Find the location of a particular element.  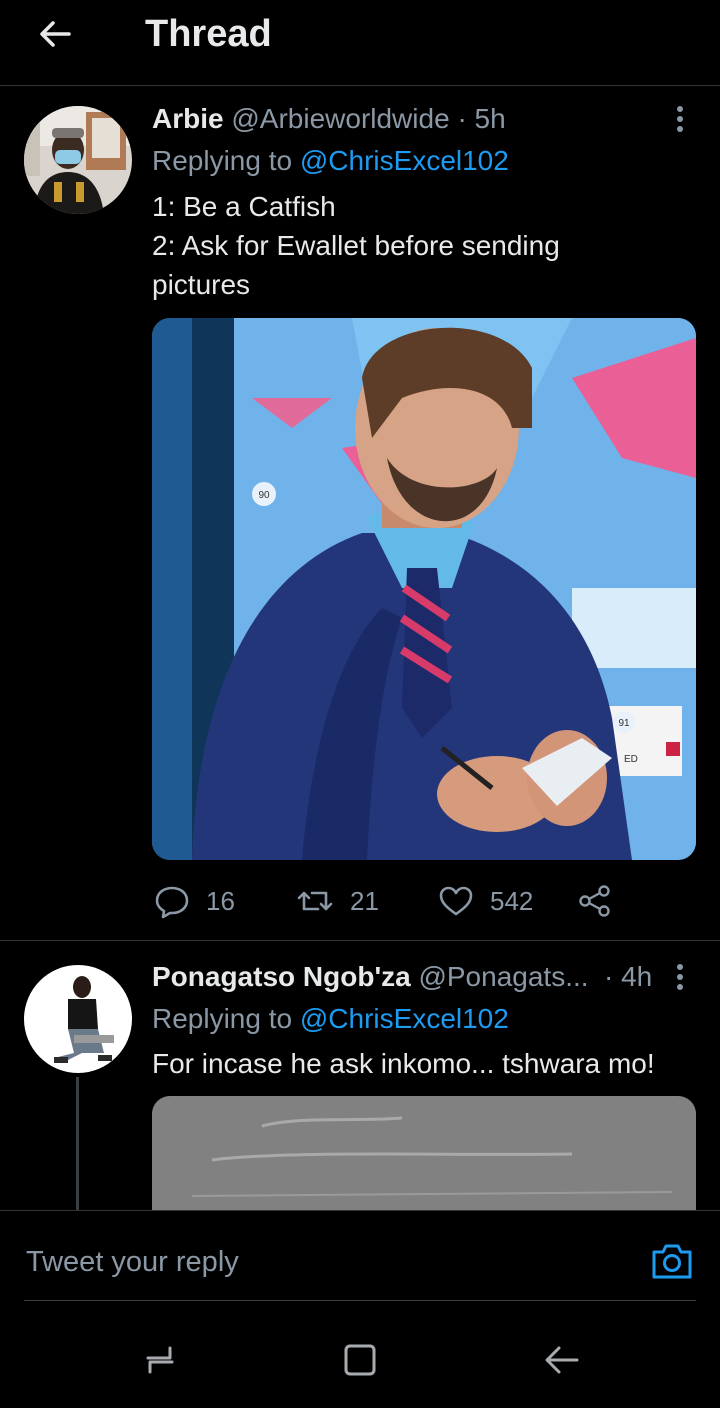

back-button is located at coordinates (55, 34).